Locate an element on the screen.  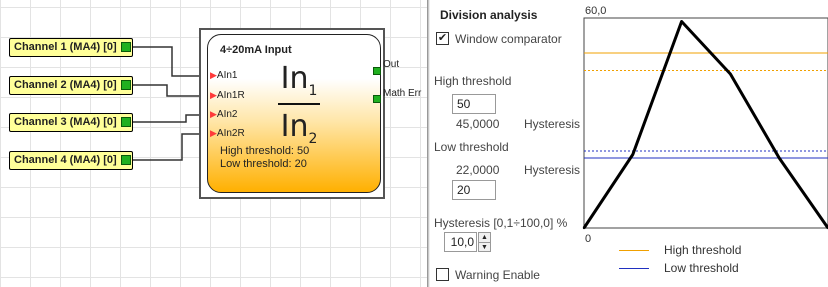
out-label: Out is located at coordinates (391, 64).